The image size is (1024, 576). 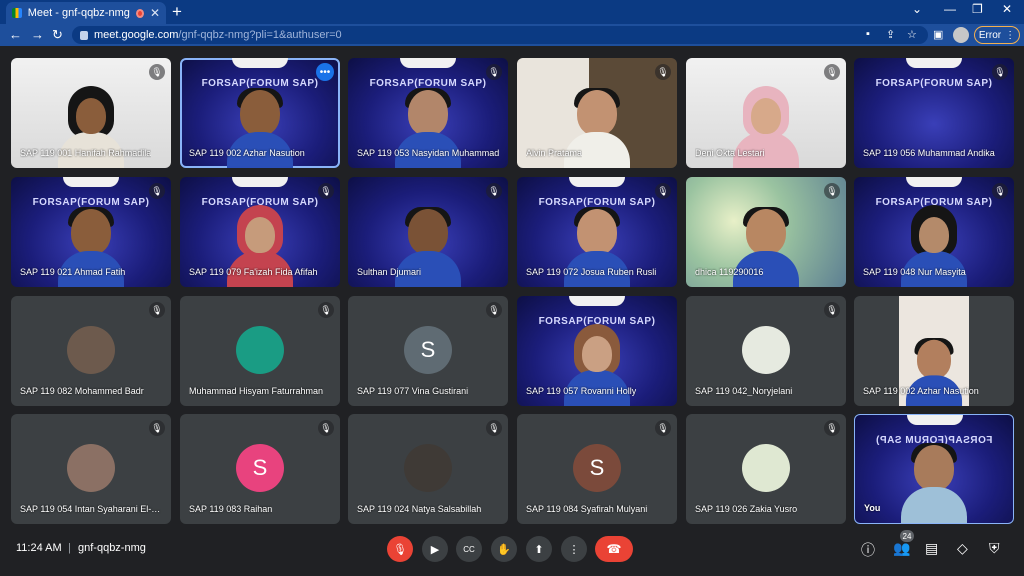 I want to click on participant-name: SAP 119 002 Azhar Nasution, so click(x=921, y=391).